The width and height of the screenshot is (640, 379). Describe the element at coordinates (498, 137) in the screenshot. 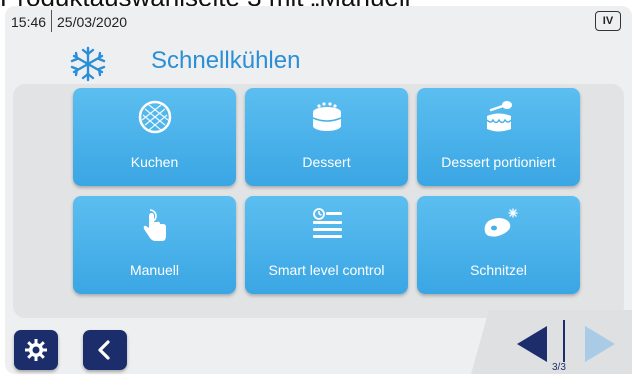

I see `product-tile-dessert-portioniert: Dessert portioniert` at that location.